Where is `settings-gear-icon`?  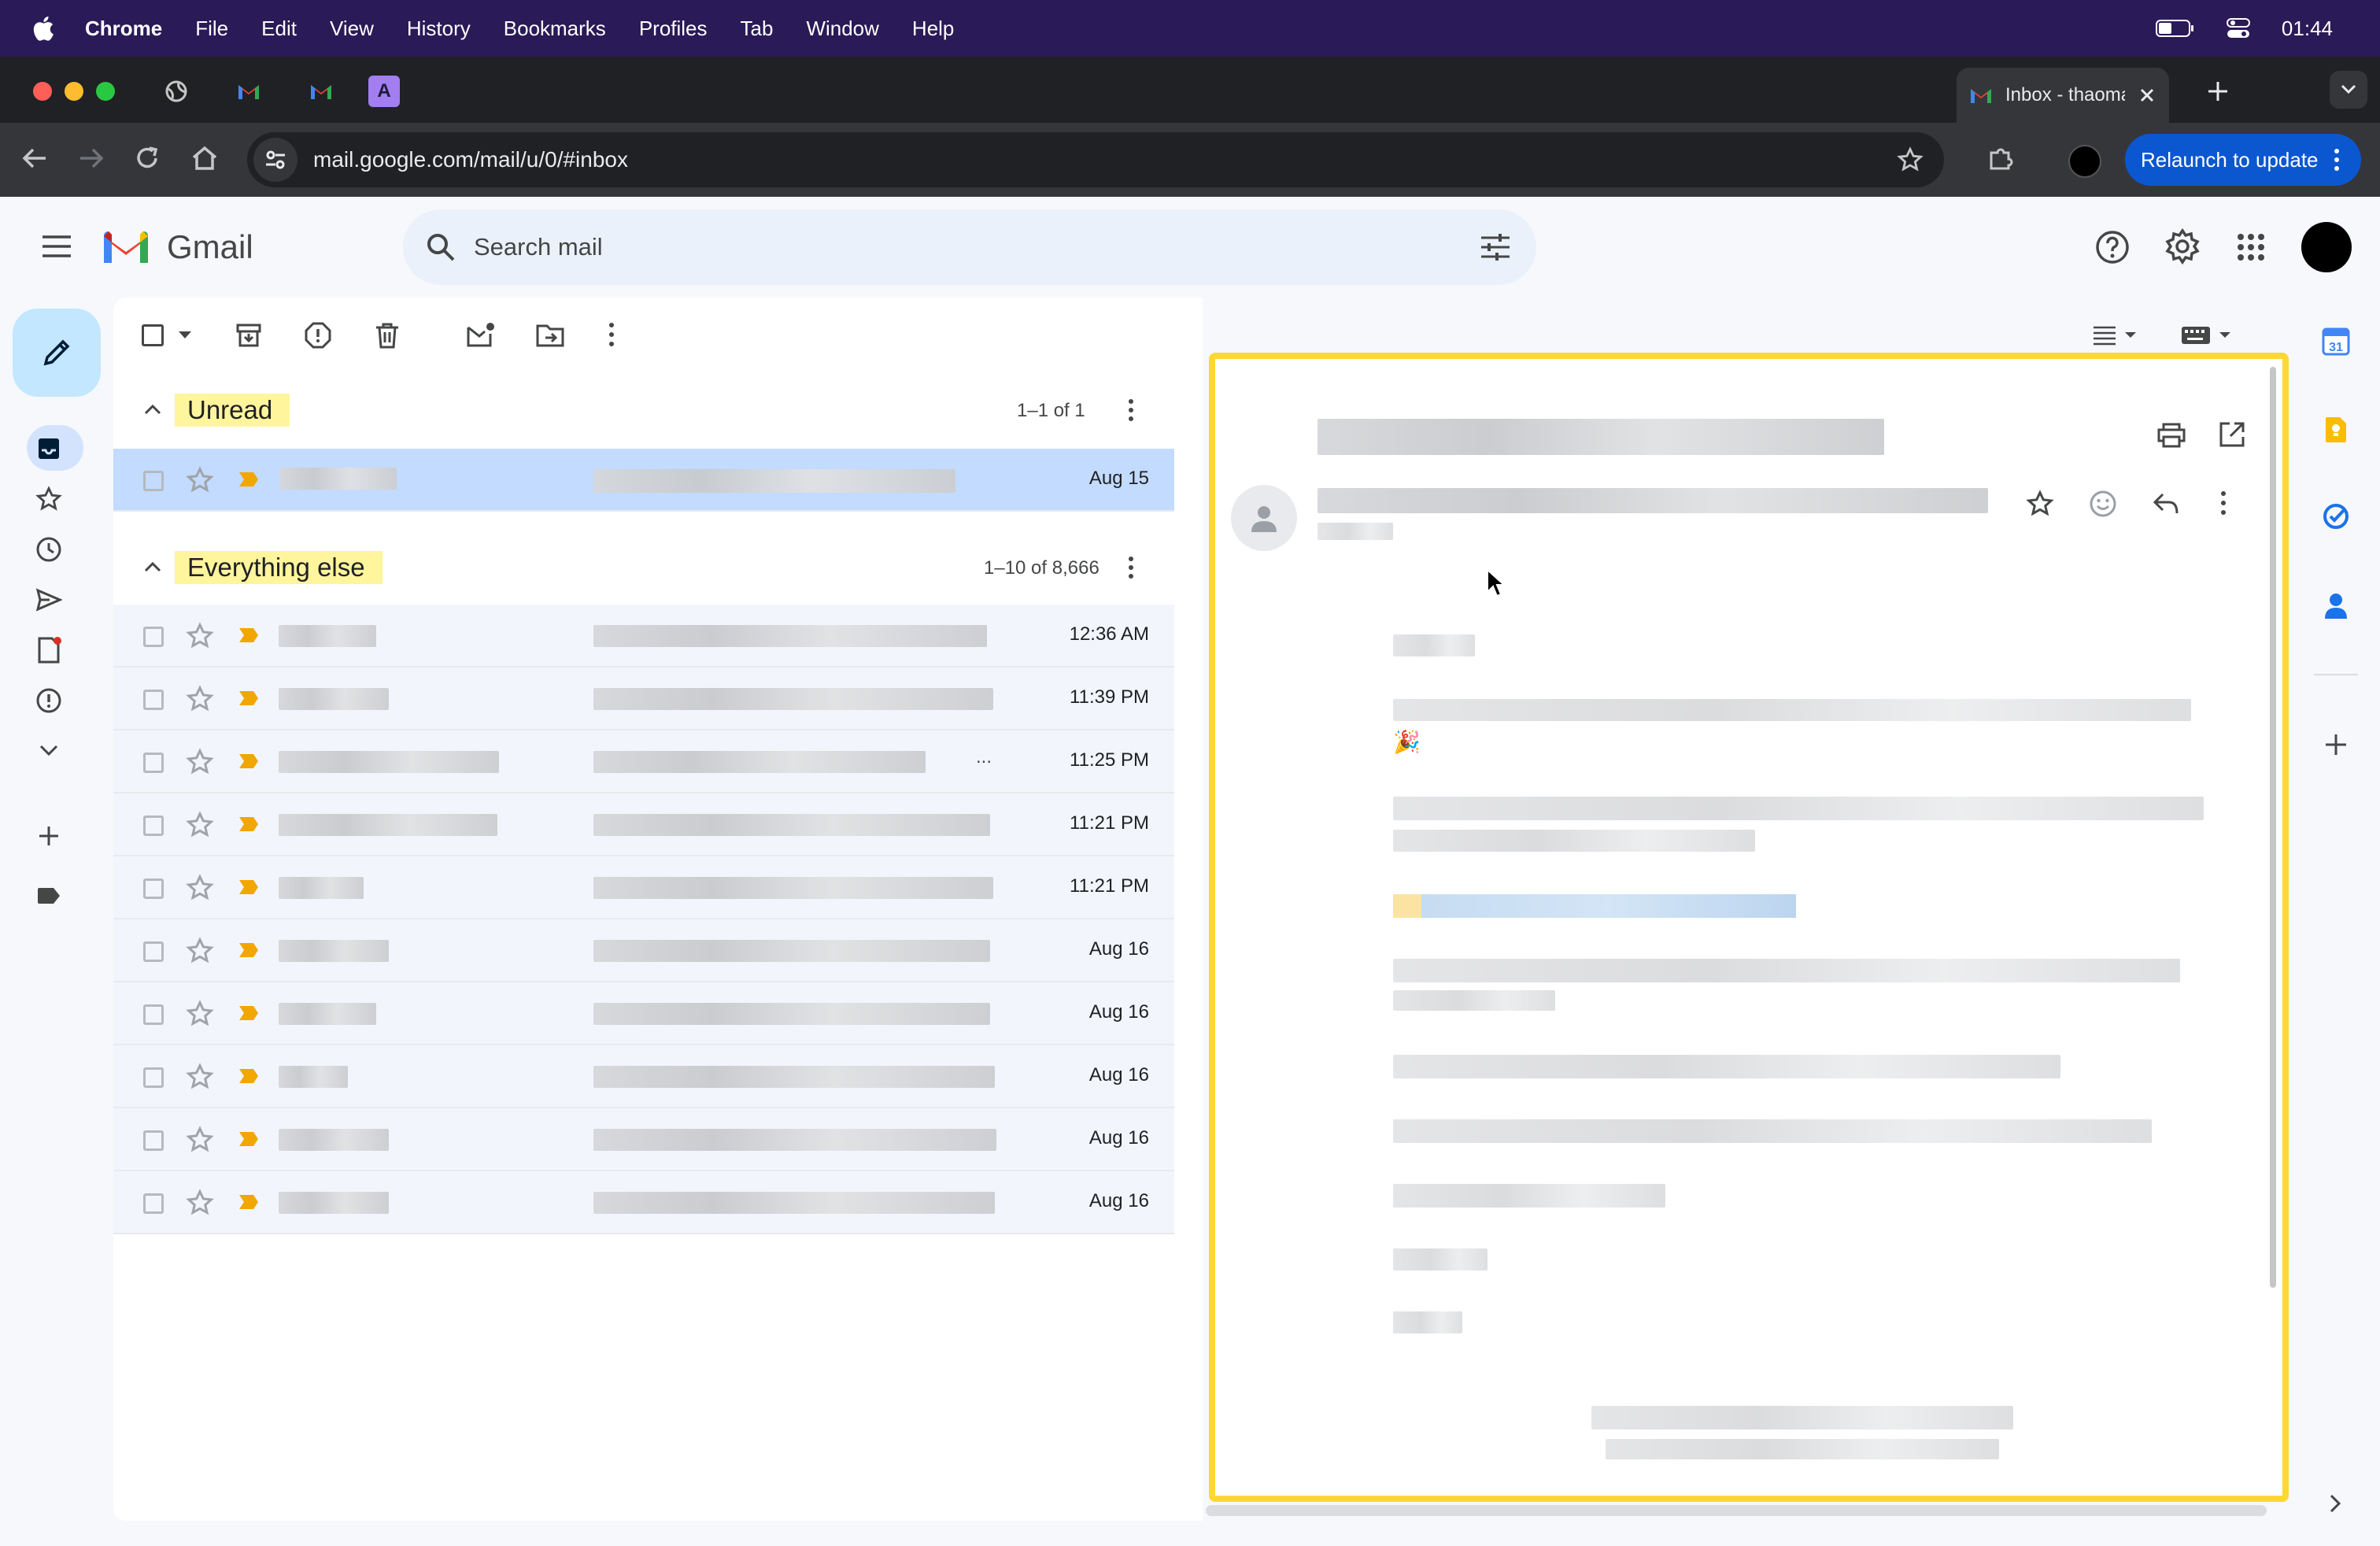
settings-gear-icon is located at coordinates (2182, 246).